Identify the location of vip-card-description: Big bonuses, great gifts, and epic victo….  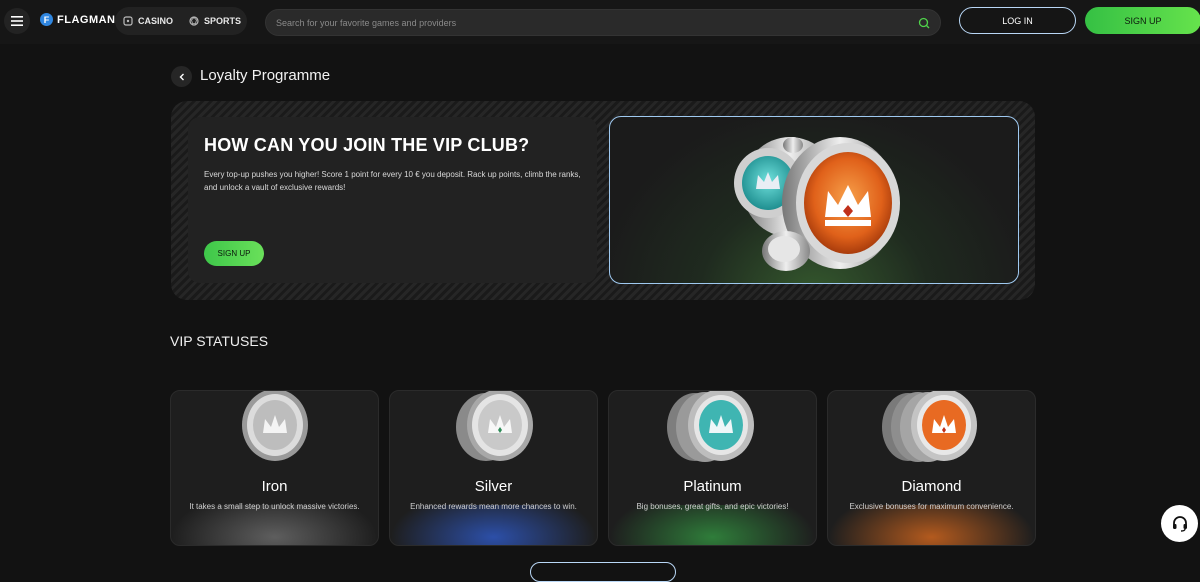
(712, 506).